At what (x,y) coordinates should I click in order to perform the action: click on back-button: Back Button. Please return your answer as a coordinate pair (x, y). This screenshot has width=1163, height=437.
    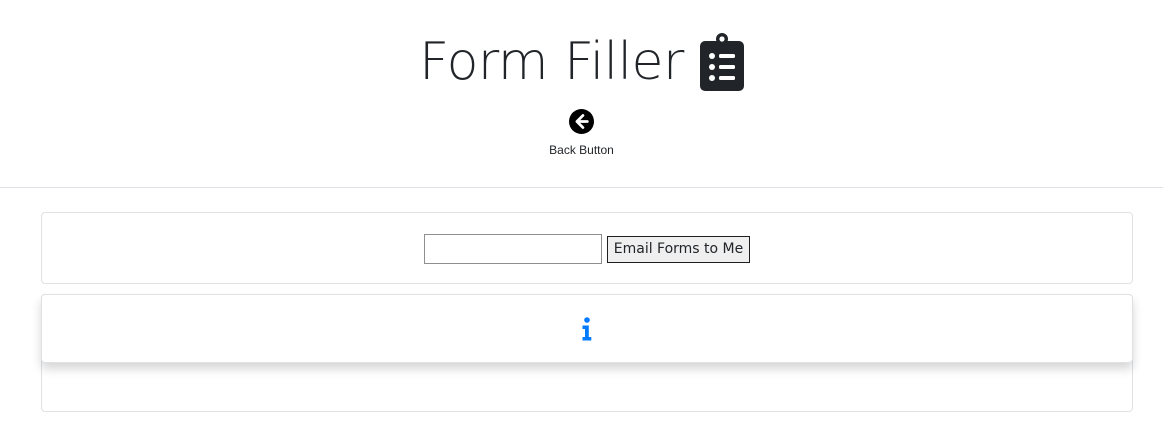
    Looking at the image, I should click on (581, 133).